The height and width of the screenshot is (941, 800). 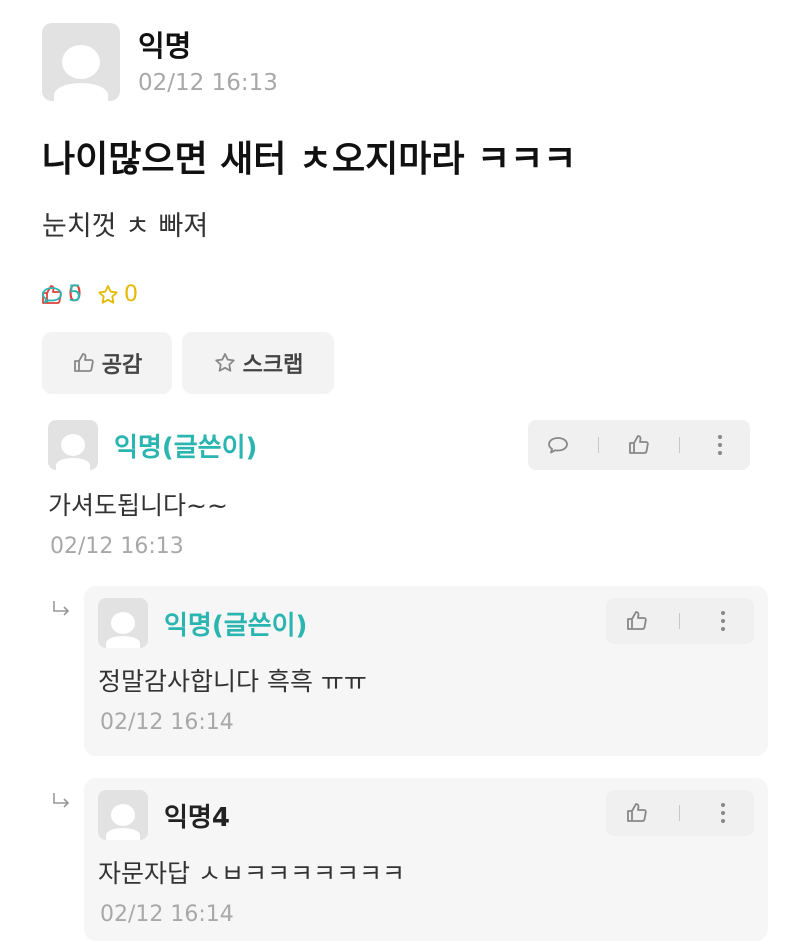 I want to click on scrap-count: 0, so click(x=117, y=294).